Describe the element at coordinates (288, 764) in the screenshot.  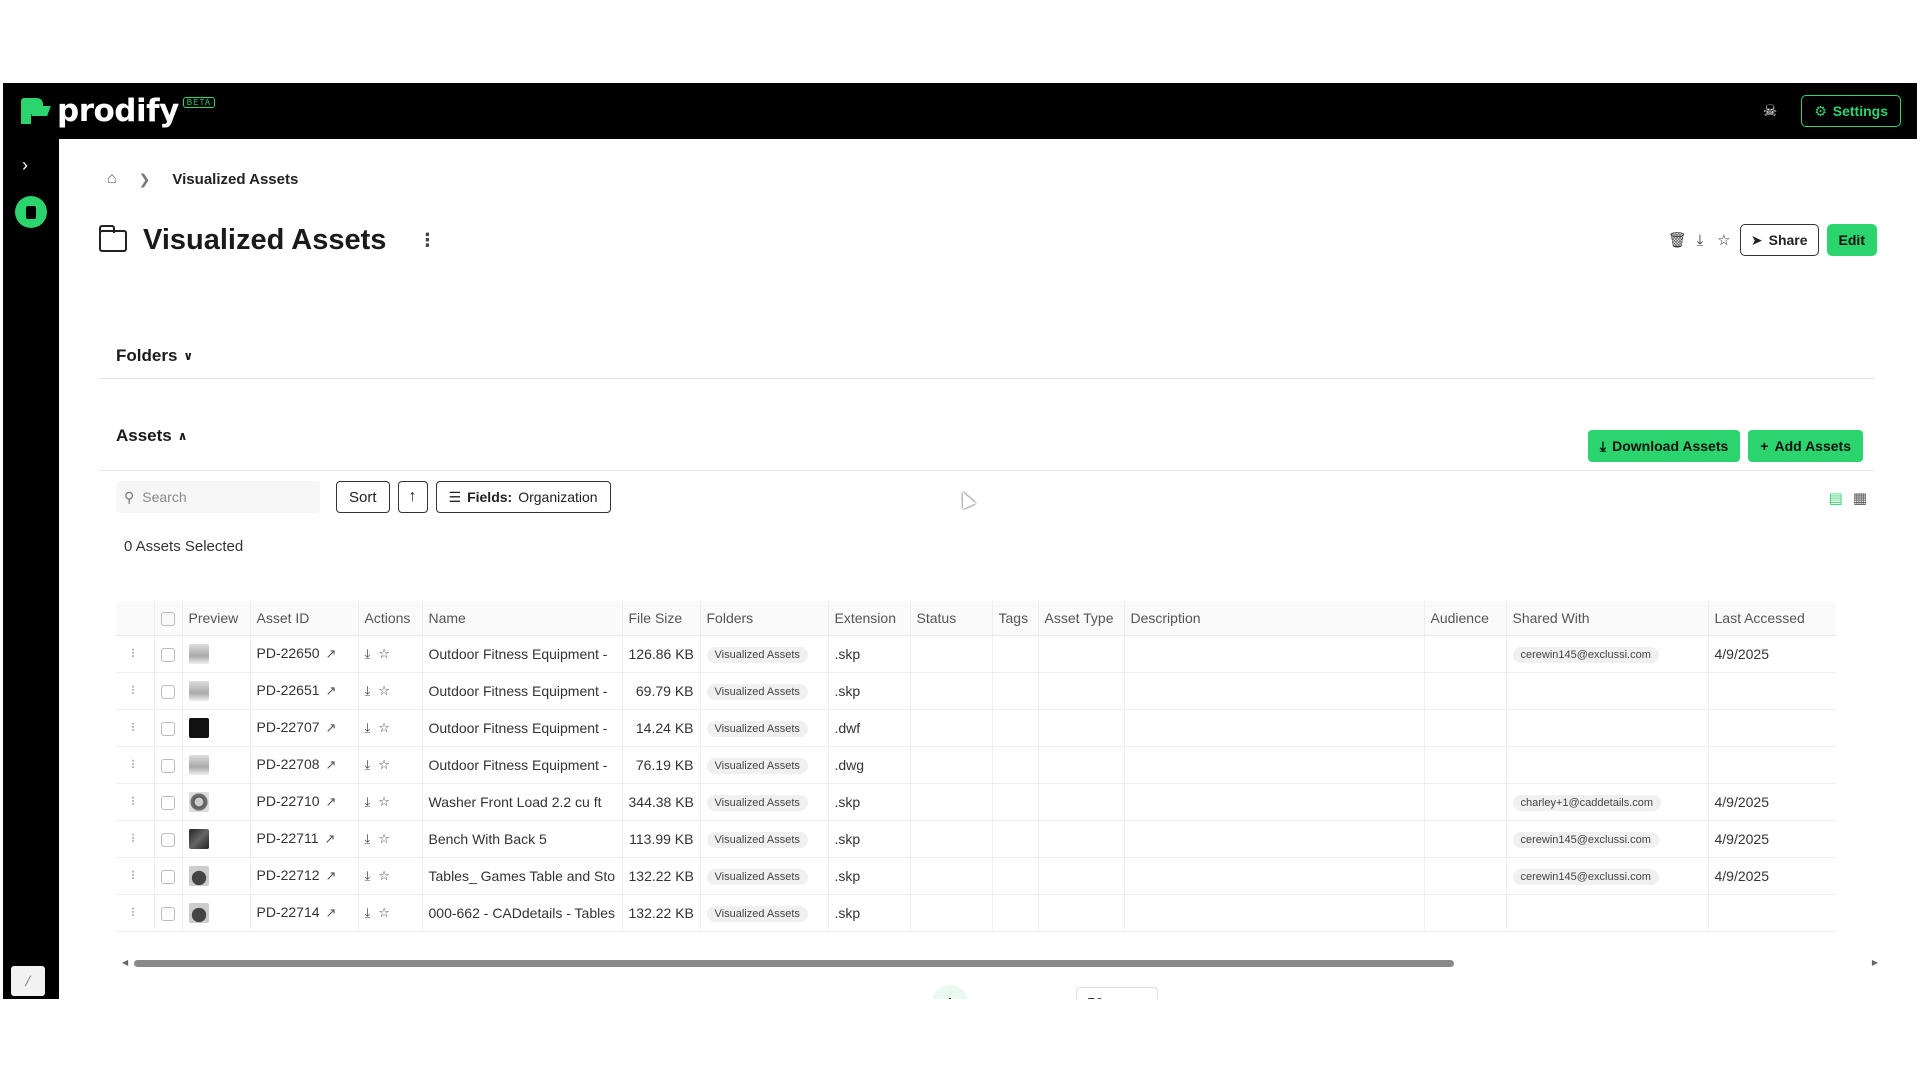
I see `asset-id: PD-22708` at that location.